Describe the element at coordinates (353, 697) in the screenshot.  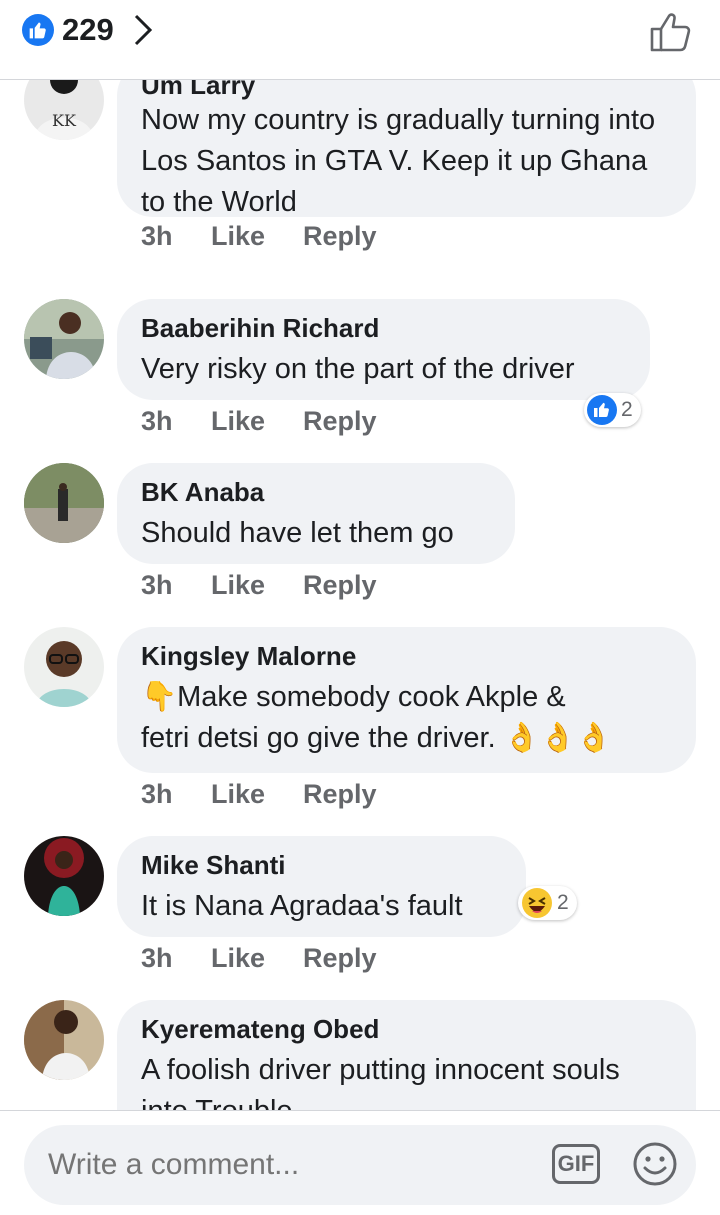
I see `comment-text-line-1: 👇Make somebody cook Akple &` at that location.